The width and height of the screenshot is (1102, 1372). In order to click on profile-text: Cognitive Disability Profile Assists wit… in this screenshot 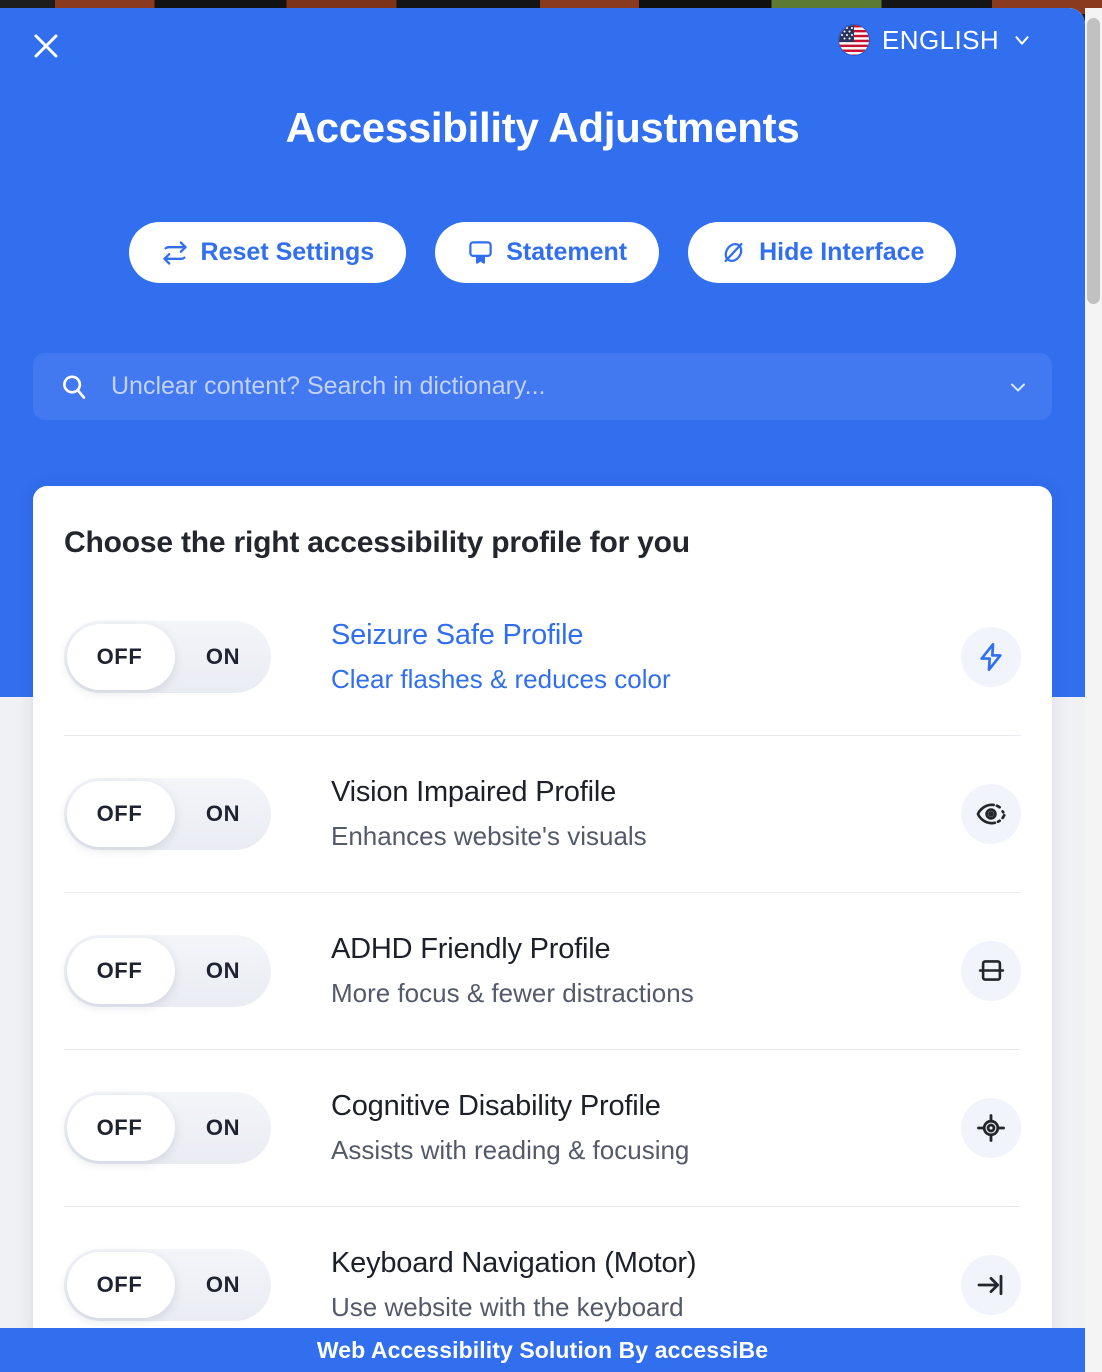, I will do `click(636, 1128)`.